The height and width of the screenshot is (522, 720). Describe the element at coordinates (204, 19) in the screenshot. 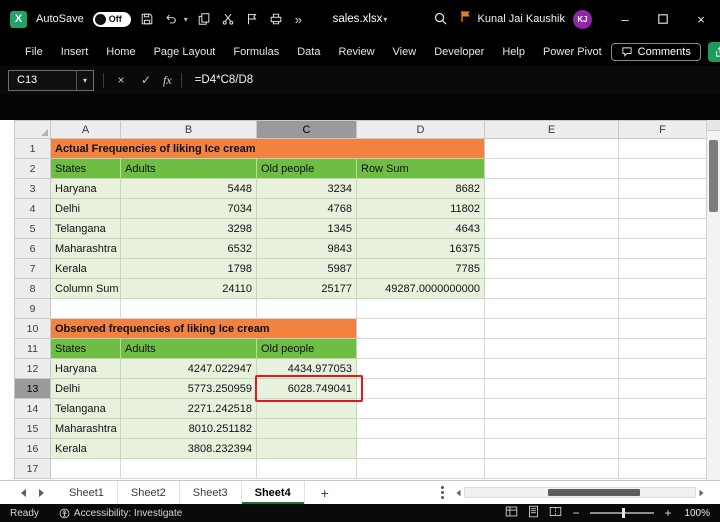

I see `copy-icon` at that location.